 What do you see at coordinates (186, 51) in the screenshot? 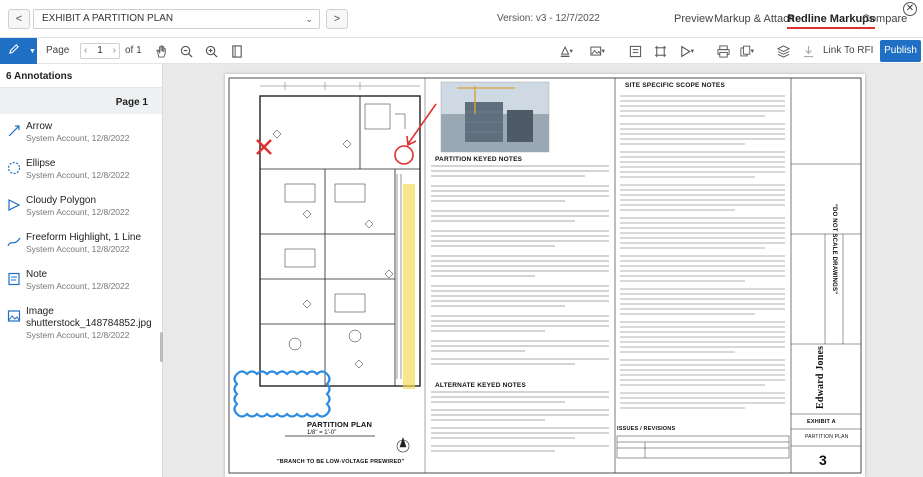
I see `zoom-out-icon` at bounding box center [186, 51].